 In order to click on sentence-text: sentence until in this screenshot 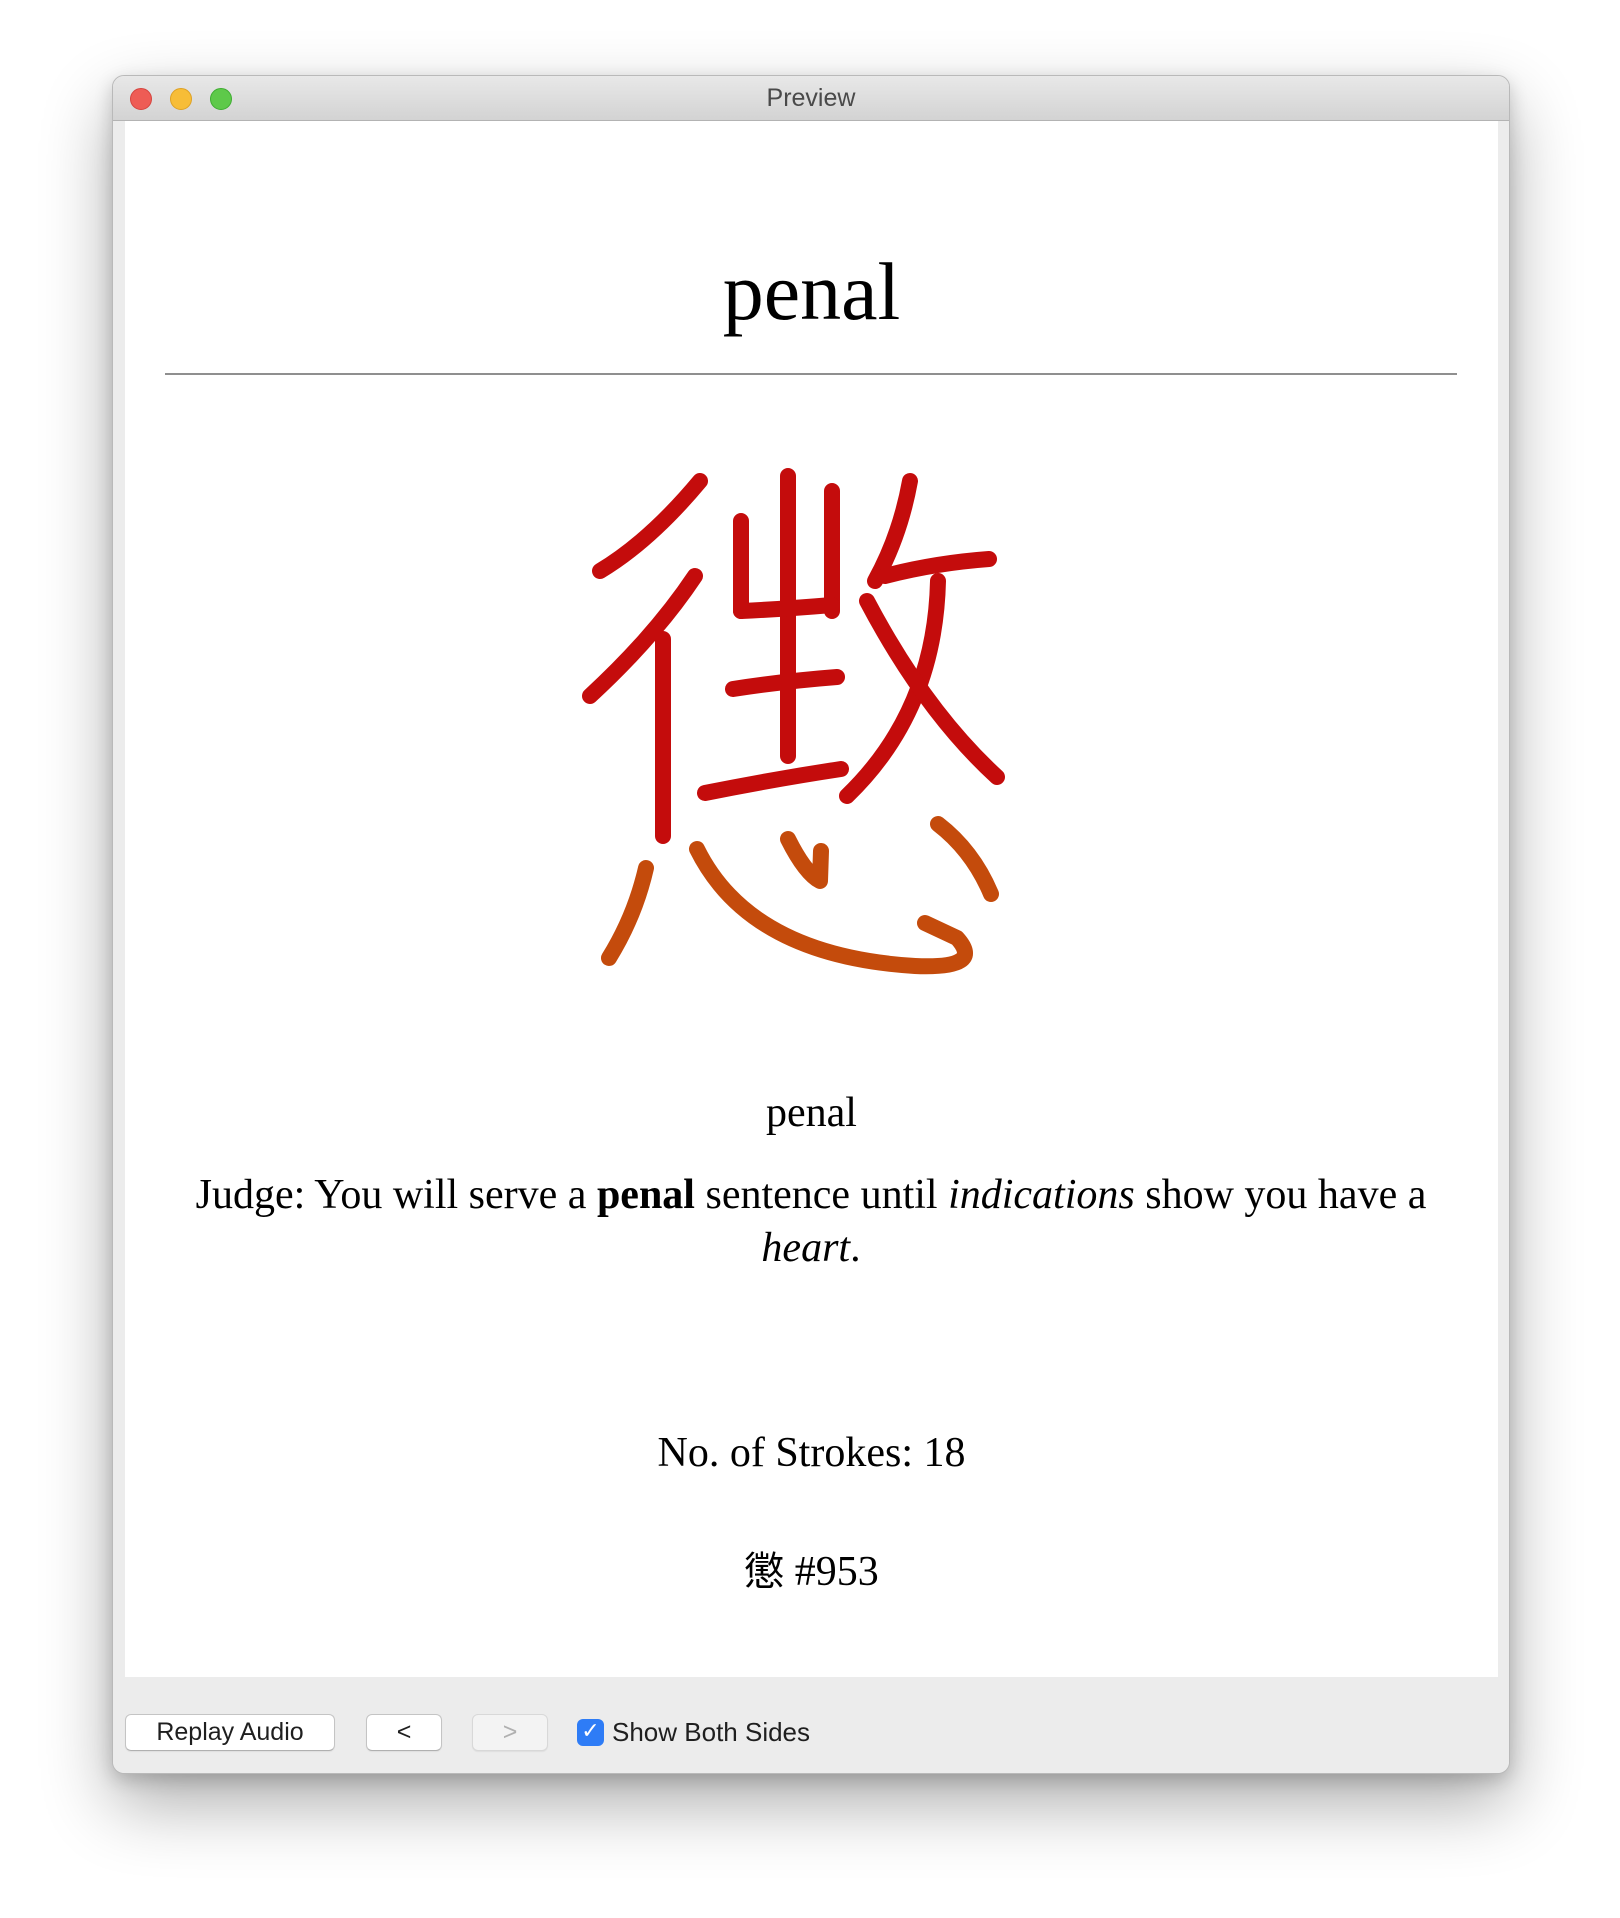, I will do `click(821, 1195)`.